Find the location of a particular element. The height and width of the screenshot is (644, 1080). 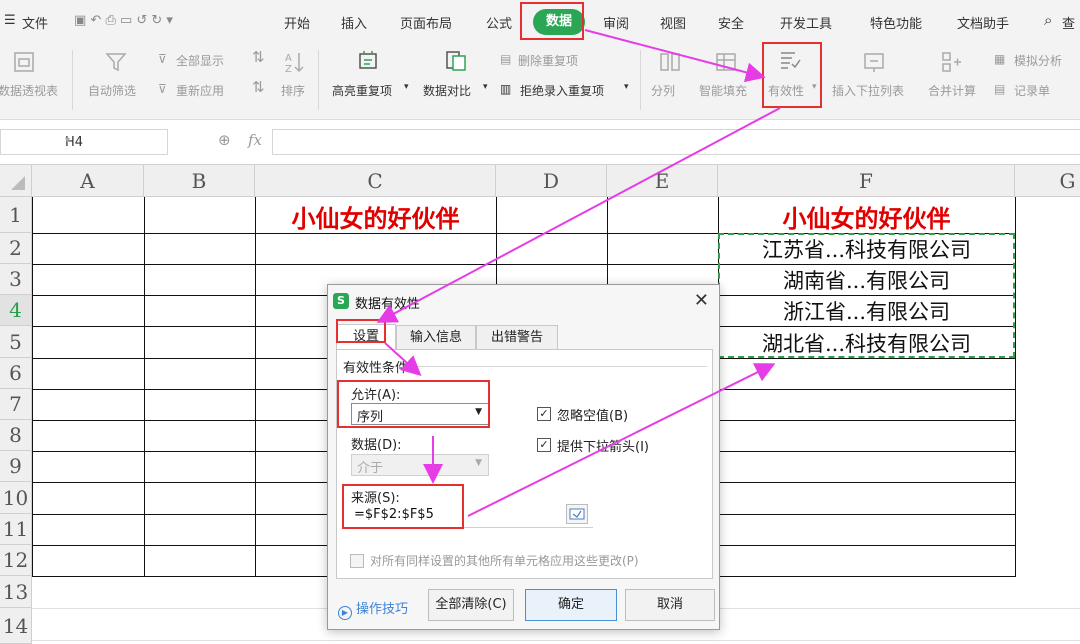

tab-formula: 公式 is located at coordinates (499, 22).